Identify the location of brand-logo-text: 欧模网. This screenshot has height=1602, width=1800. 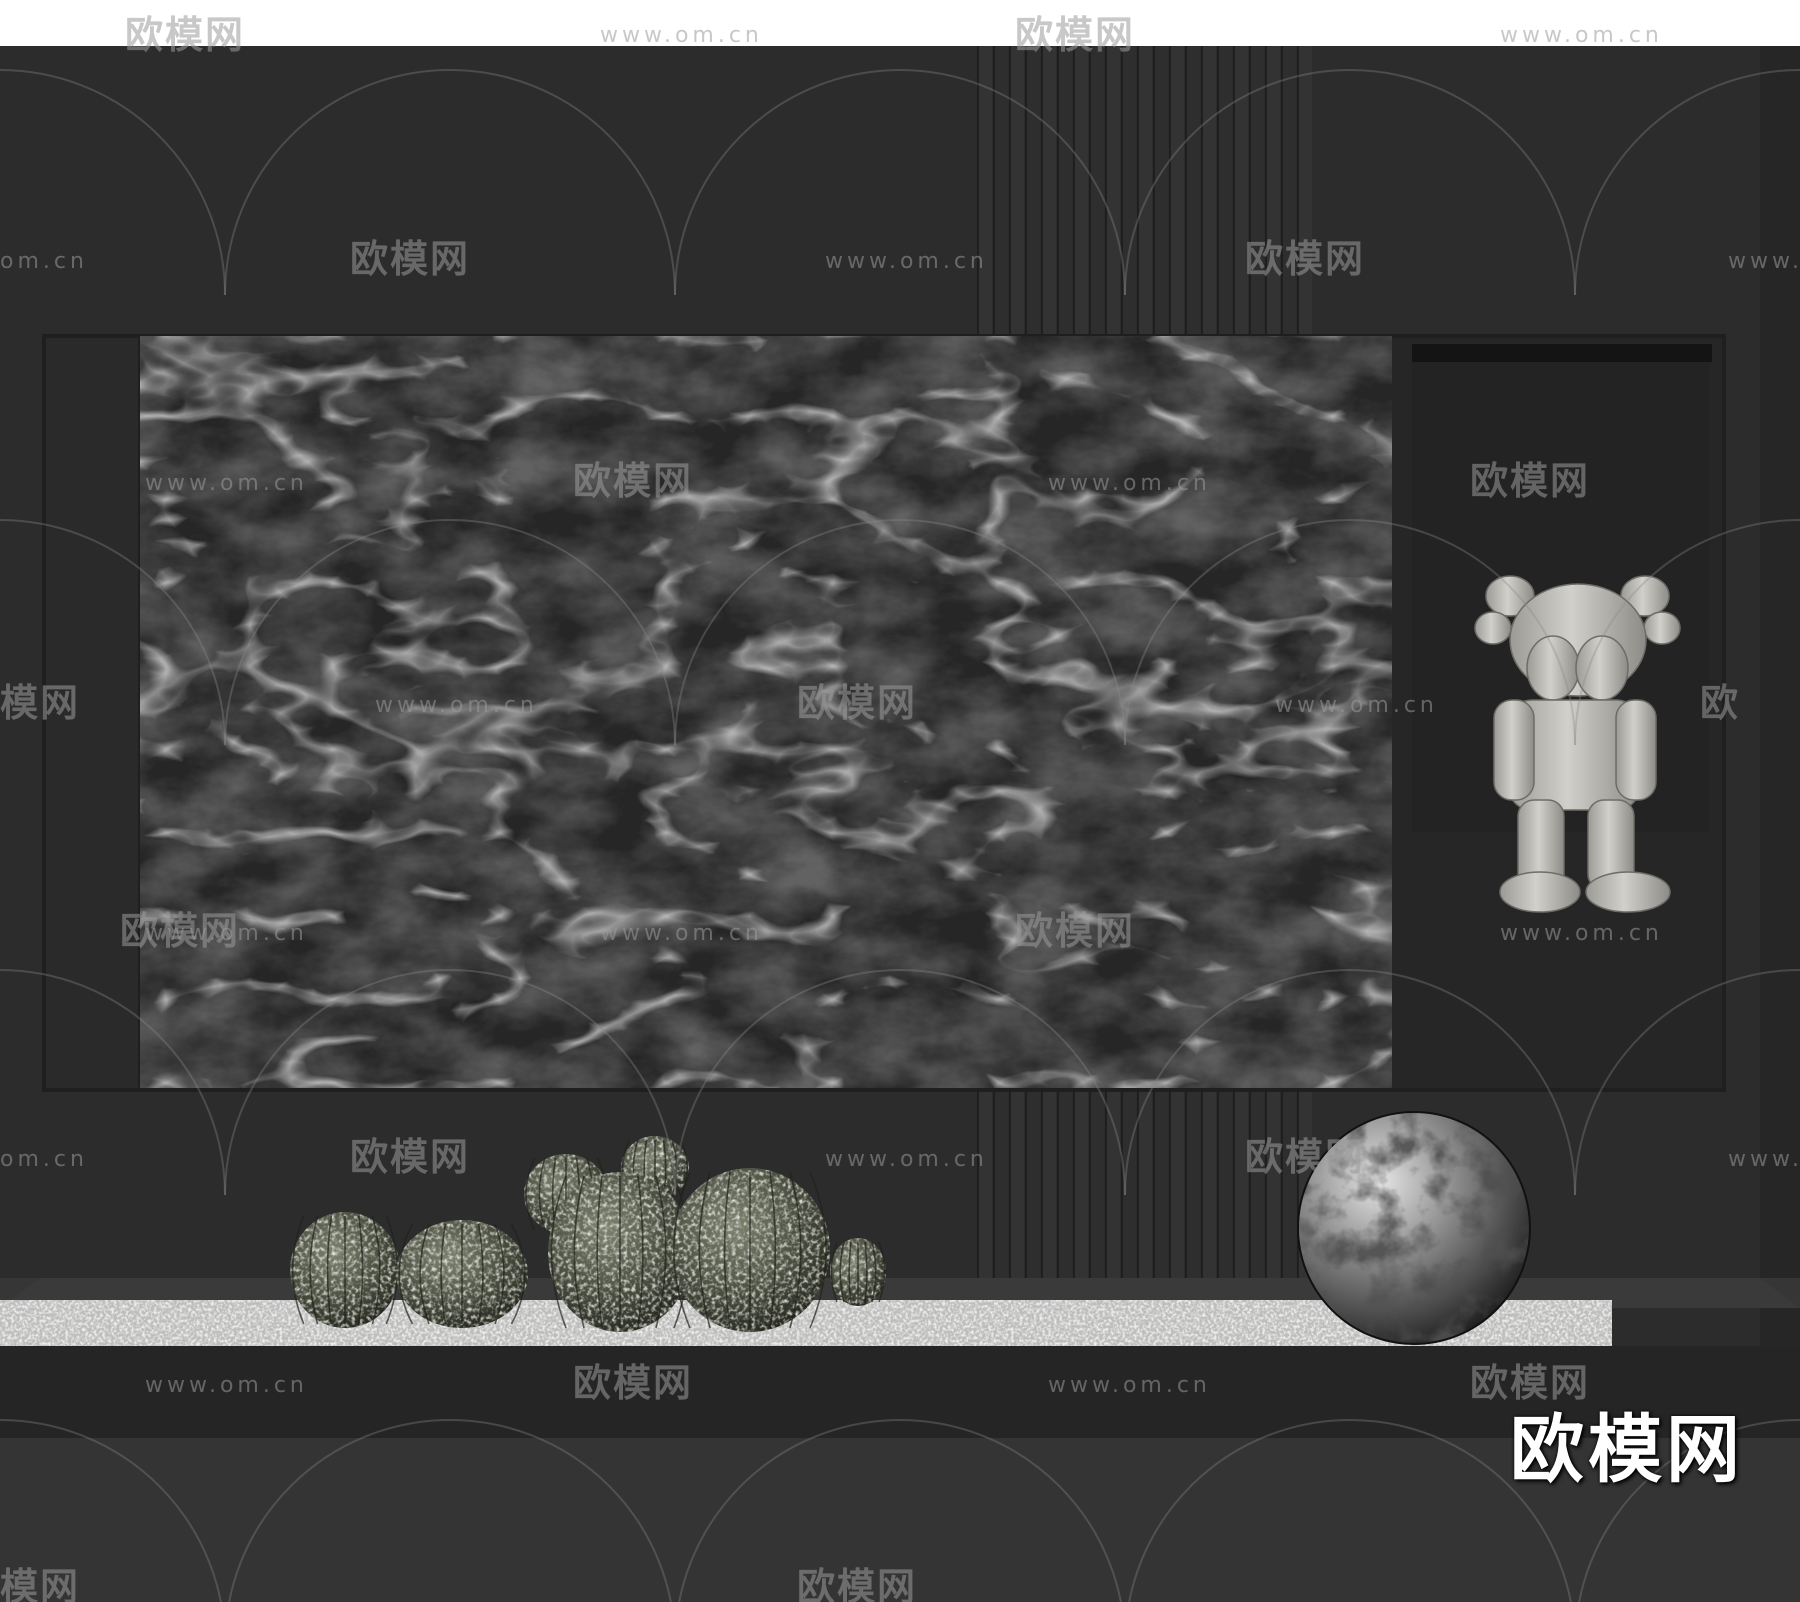
(1627, 1450).